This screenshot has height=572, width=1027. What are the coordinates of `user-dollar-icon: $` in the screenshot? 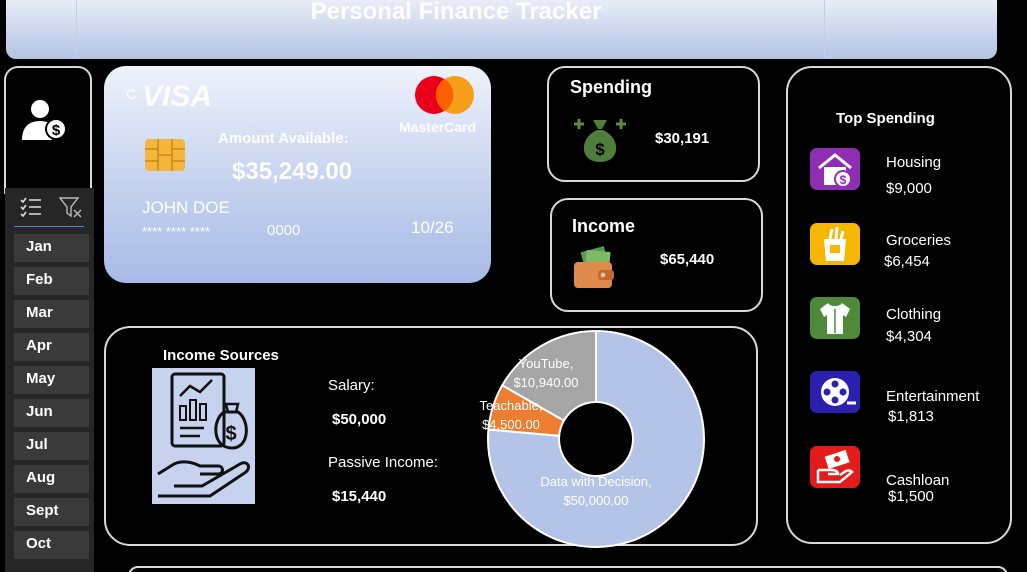 It's located at (44, 120).